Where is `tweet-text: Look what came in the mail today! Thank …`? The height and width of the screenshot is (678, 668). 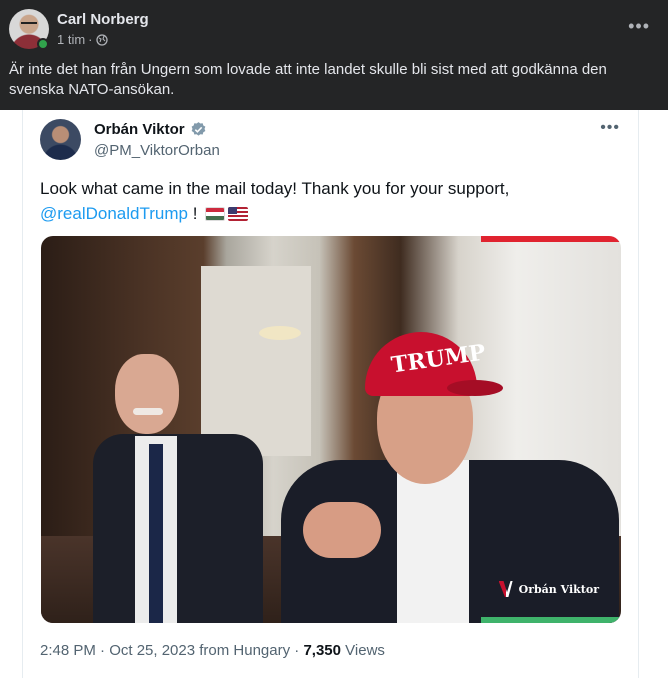 tweet-text: Look what came in the mail today! Thank … is located at coordinates (330, 201).